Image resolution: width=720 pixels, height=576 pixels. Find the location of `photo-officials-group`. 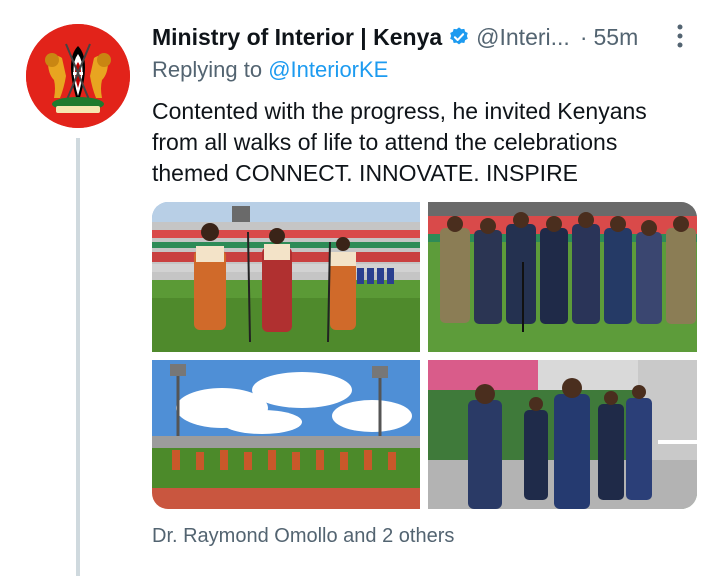

photo-officials-group is located at coordinates (562, 277).